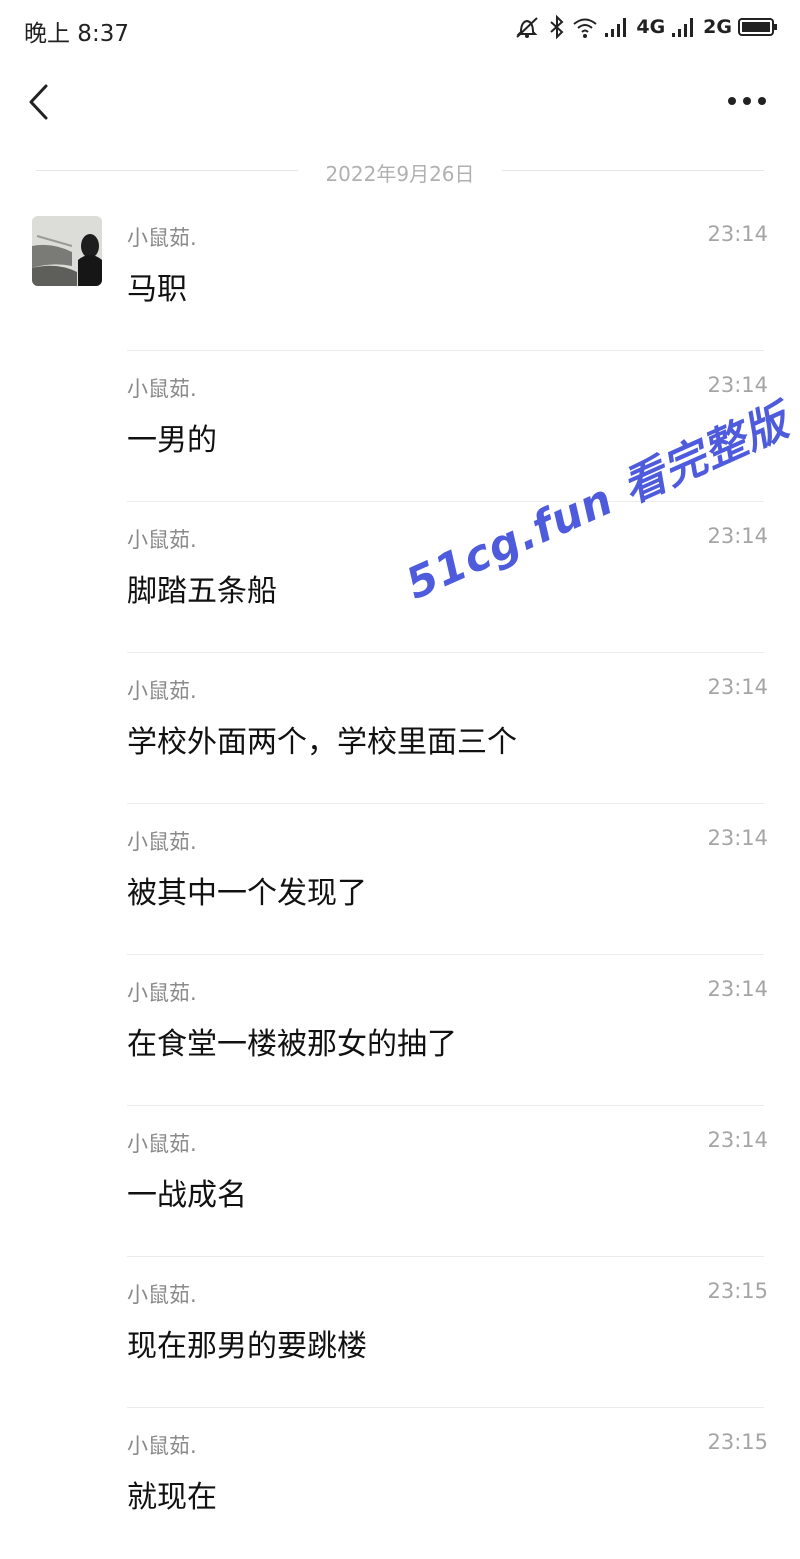 This screenshot has width=800, height=1559. What do you see at coordinates (322, 742) in the screenshot?
I see `message-text: 学校外面两个，学校里面三个` at bounding box center [322, 742].